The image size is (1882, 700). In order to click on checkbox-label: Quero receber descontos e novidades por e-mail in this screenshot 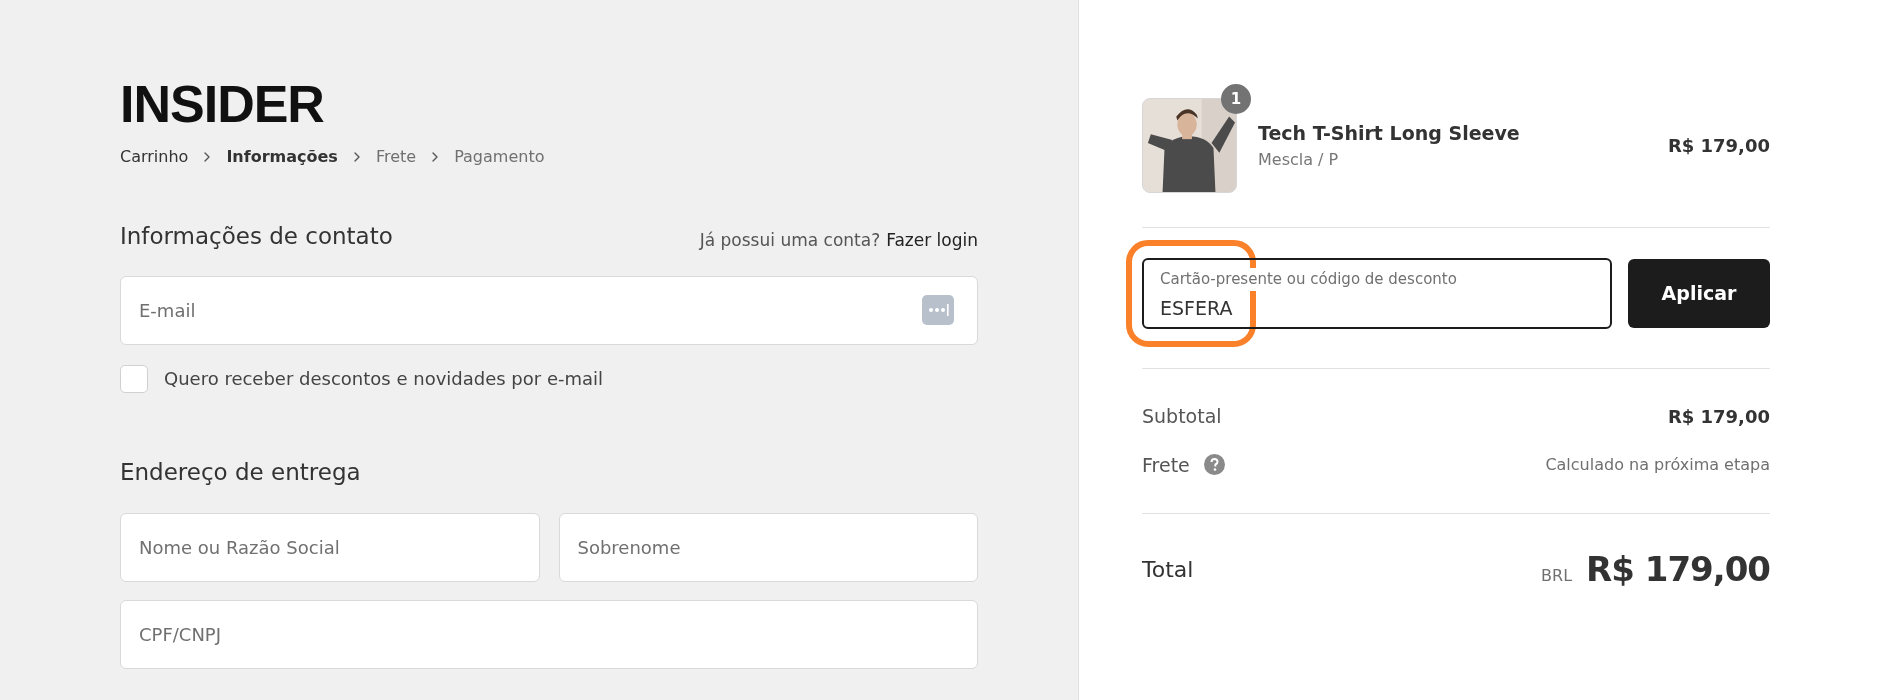, I will do `click(384, 379)`.